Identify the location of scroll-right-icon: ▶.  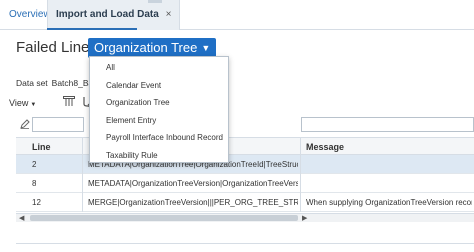
(304, 218).